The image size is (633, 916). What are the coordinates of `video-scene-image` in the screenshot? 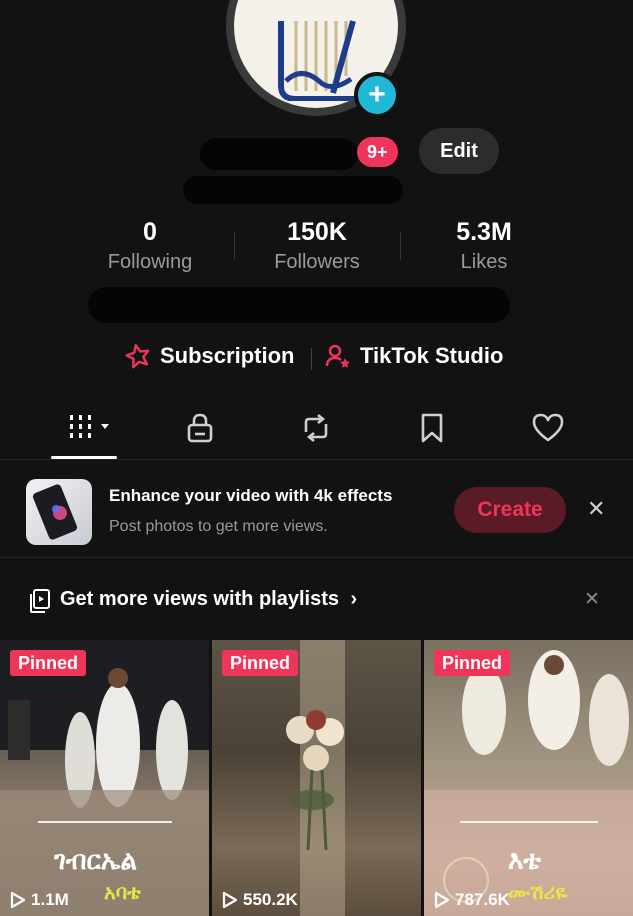 It's located at (315, 778).